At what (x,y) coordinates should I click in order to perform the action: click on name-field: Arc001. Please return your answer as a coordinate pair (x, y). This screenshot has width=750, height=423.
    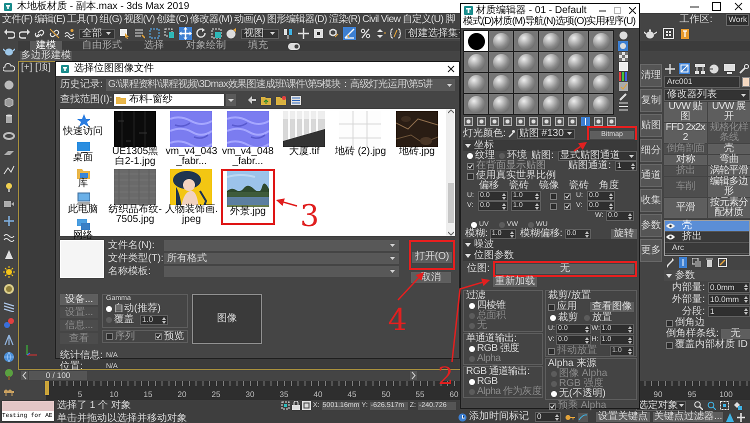
    Looking at the image, I should click on (702, 82).